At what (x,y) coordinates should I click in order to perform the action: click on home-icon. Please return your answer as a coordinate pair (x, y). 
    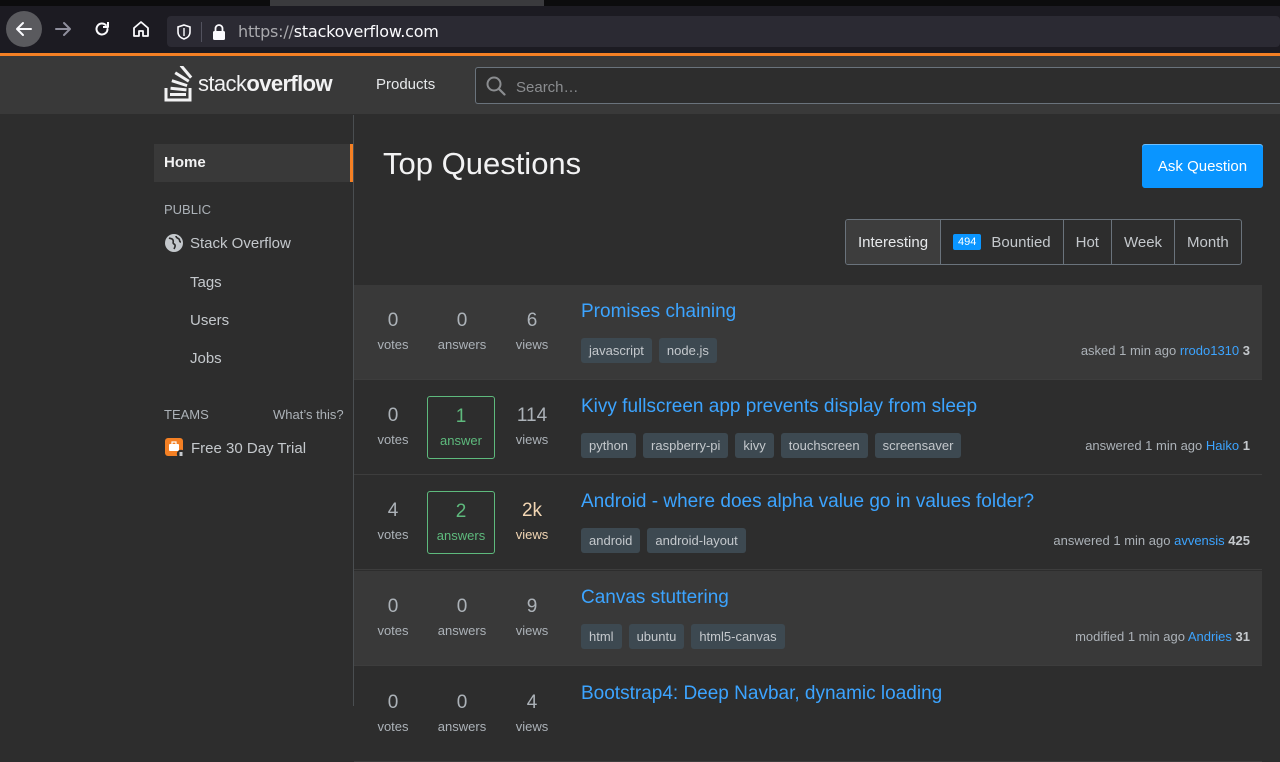
    Looking at the image, I should click on (141, 29).